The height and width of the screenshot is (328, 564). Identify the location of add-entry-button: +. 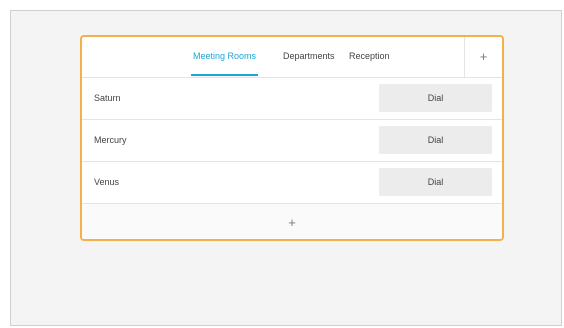
(292, 221).